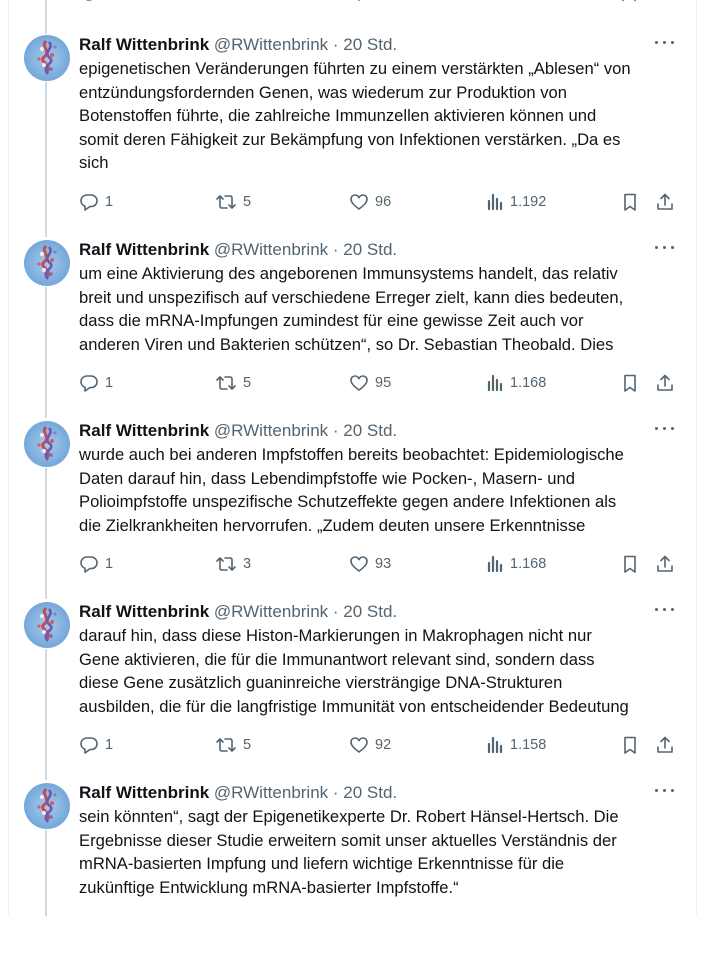 The image size is (720, 963). I want to click on tweet-actions: 1 5 96 1.192, so click(384, 202).